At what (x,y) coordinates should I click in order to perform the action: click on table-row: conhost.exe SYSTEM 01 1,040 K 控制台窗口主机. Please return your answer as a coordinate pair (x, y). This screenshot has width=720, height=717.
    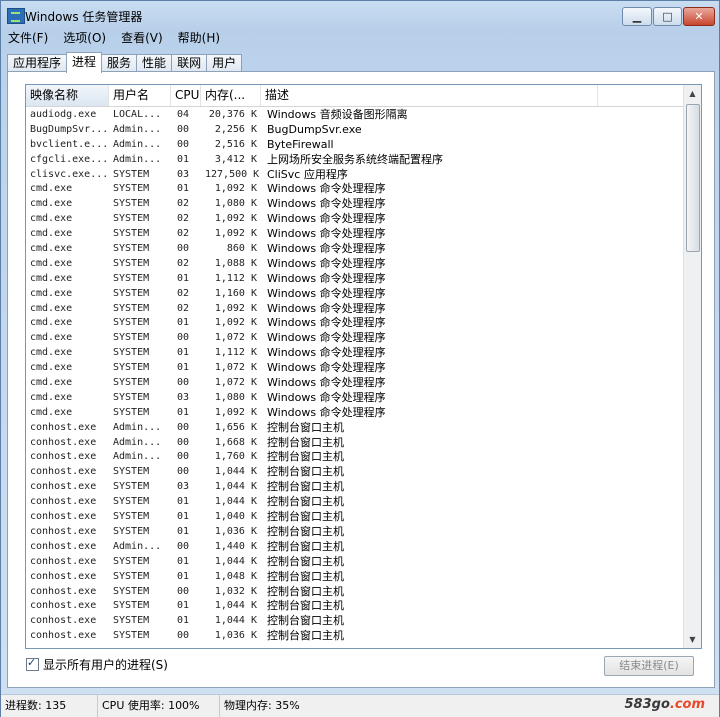
    Looking at the image, I should click on (354, 517).